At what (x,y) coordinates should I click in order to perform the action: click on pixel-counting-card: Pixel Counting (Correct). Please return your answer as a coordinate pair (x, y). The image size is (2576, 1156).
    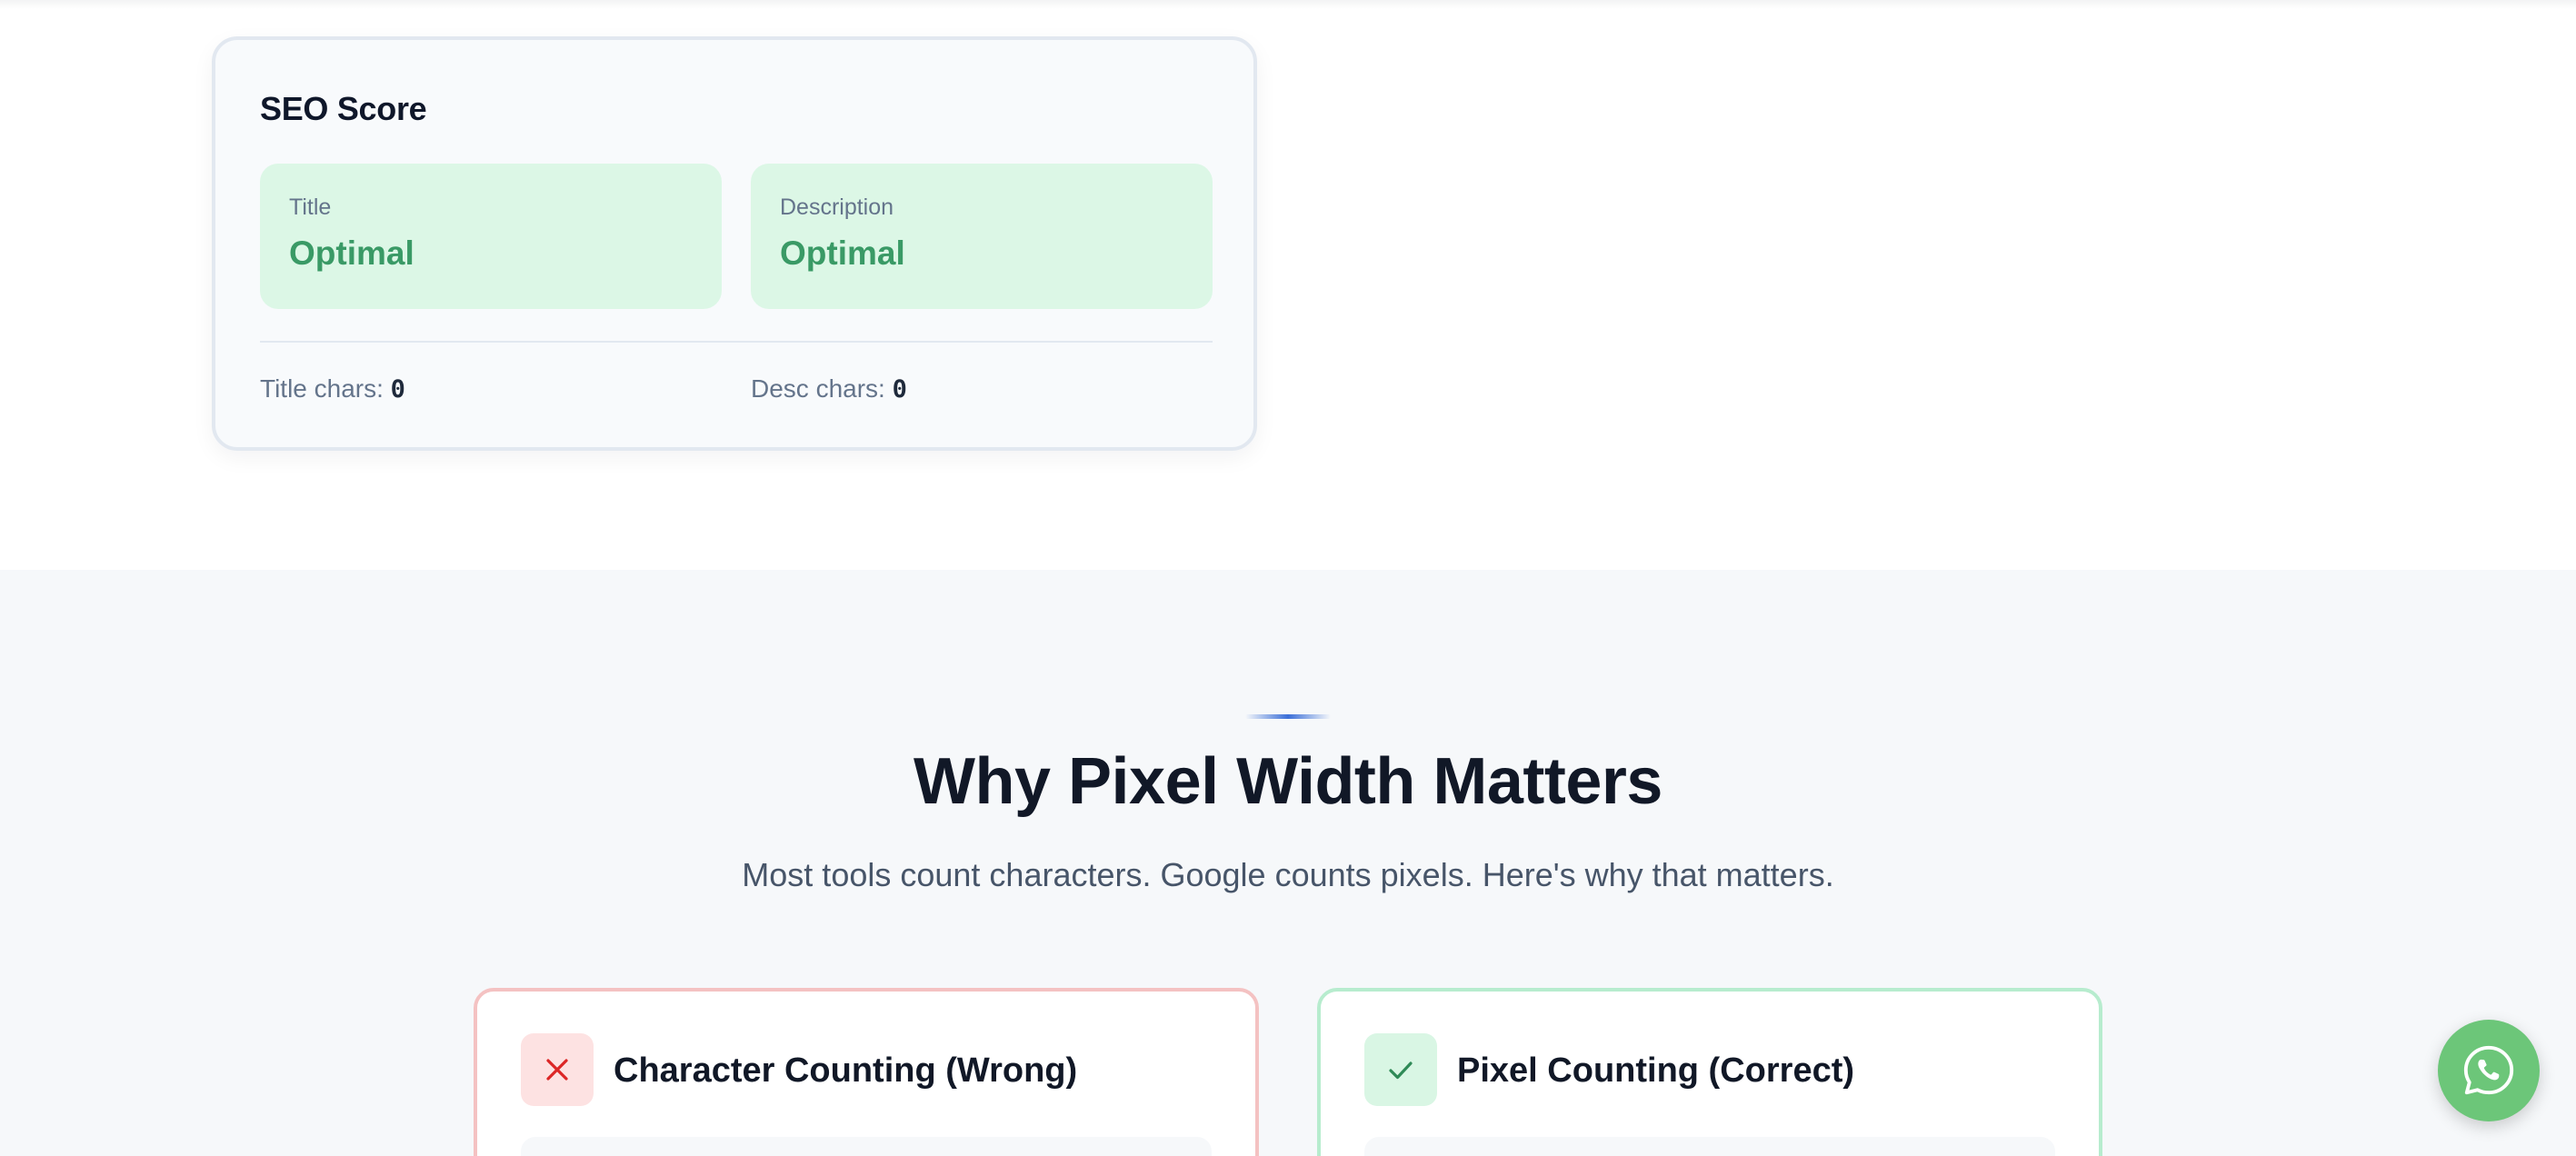
    Looking at the image, I should click on (1709, 1072).